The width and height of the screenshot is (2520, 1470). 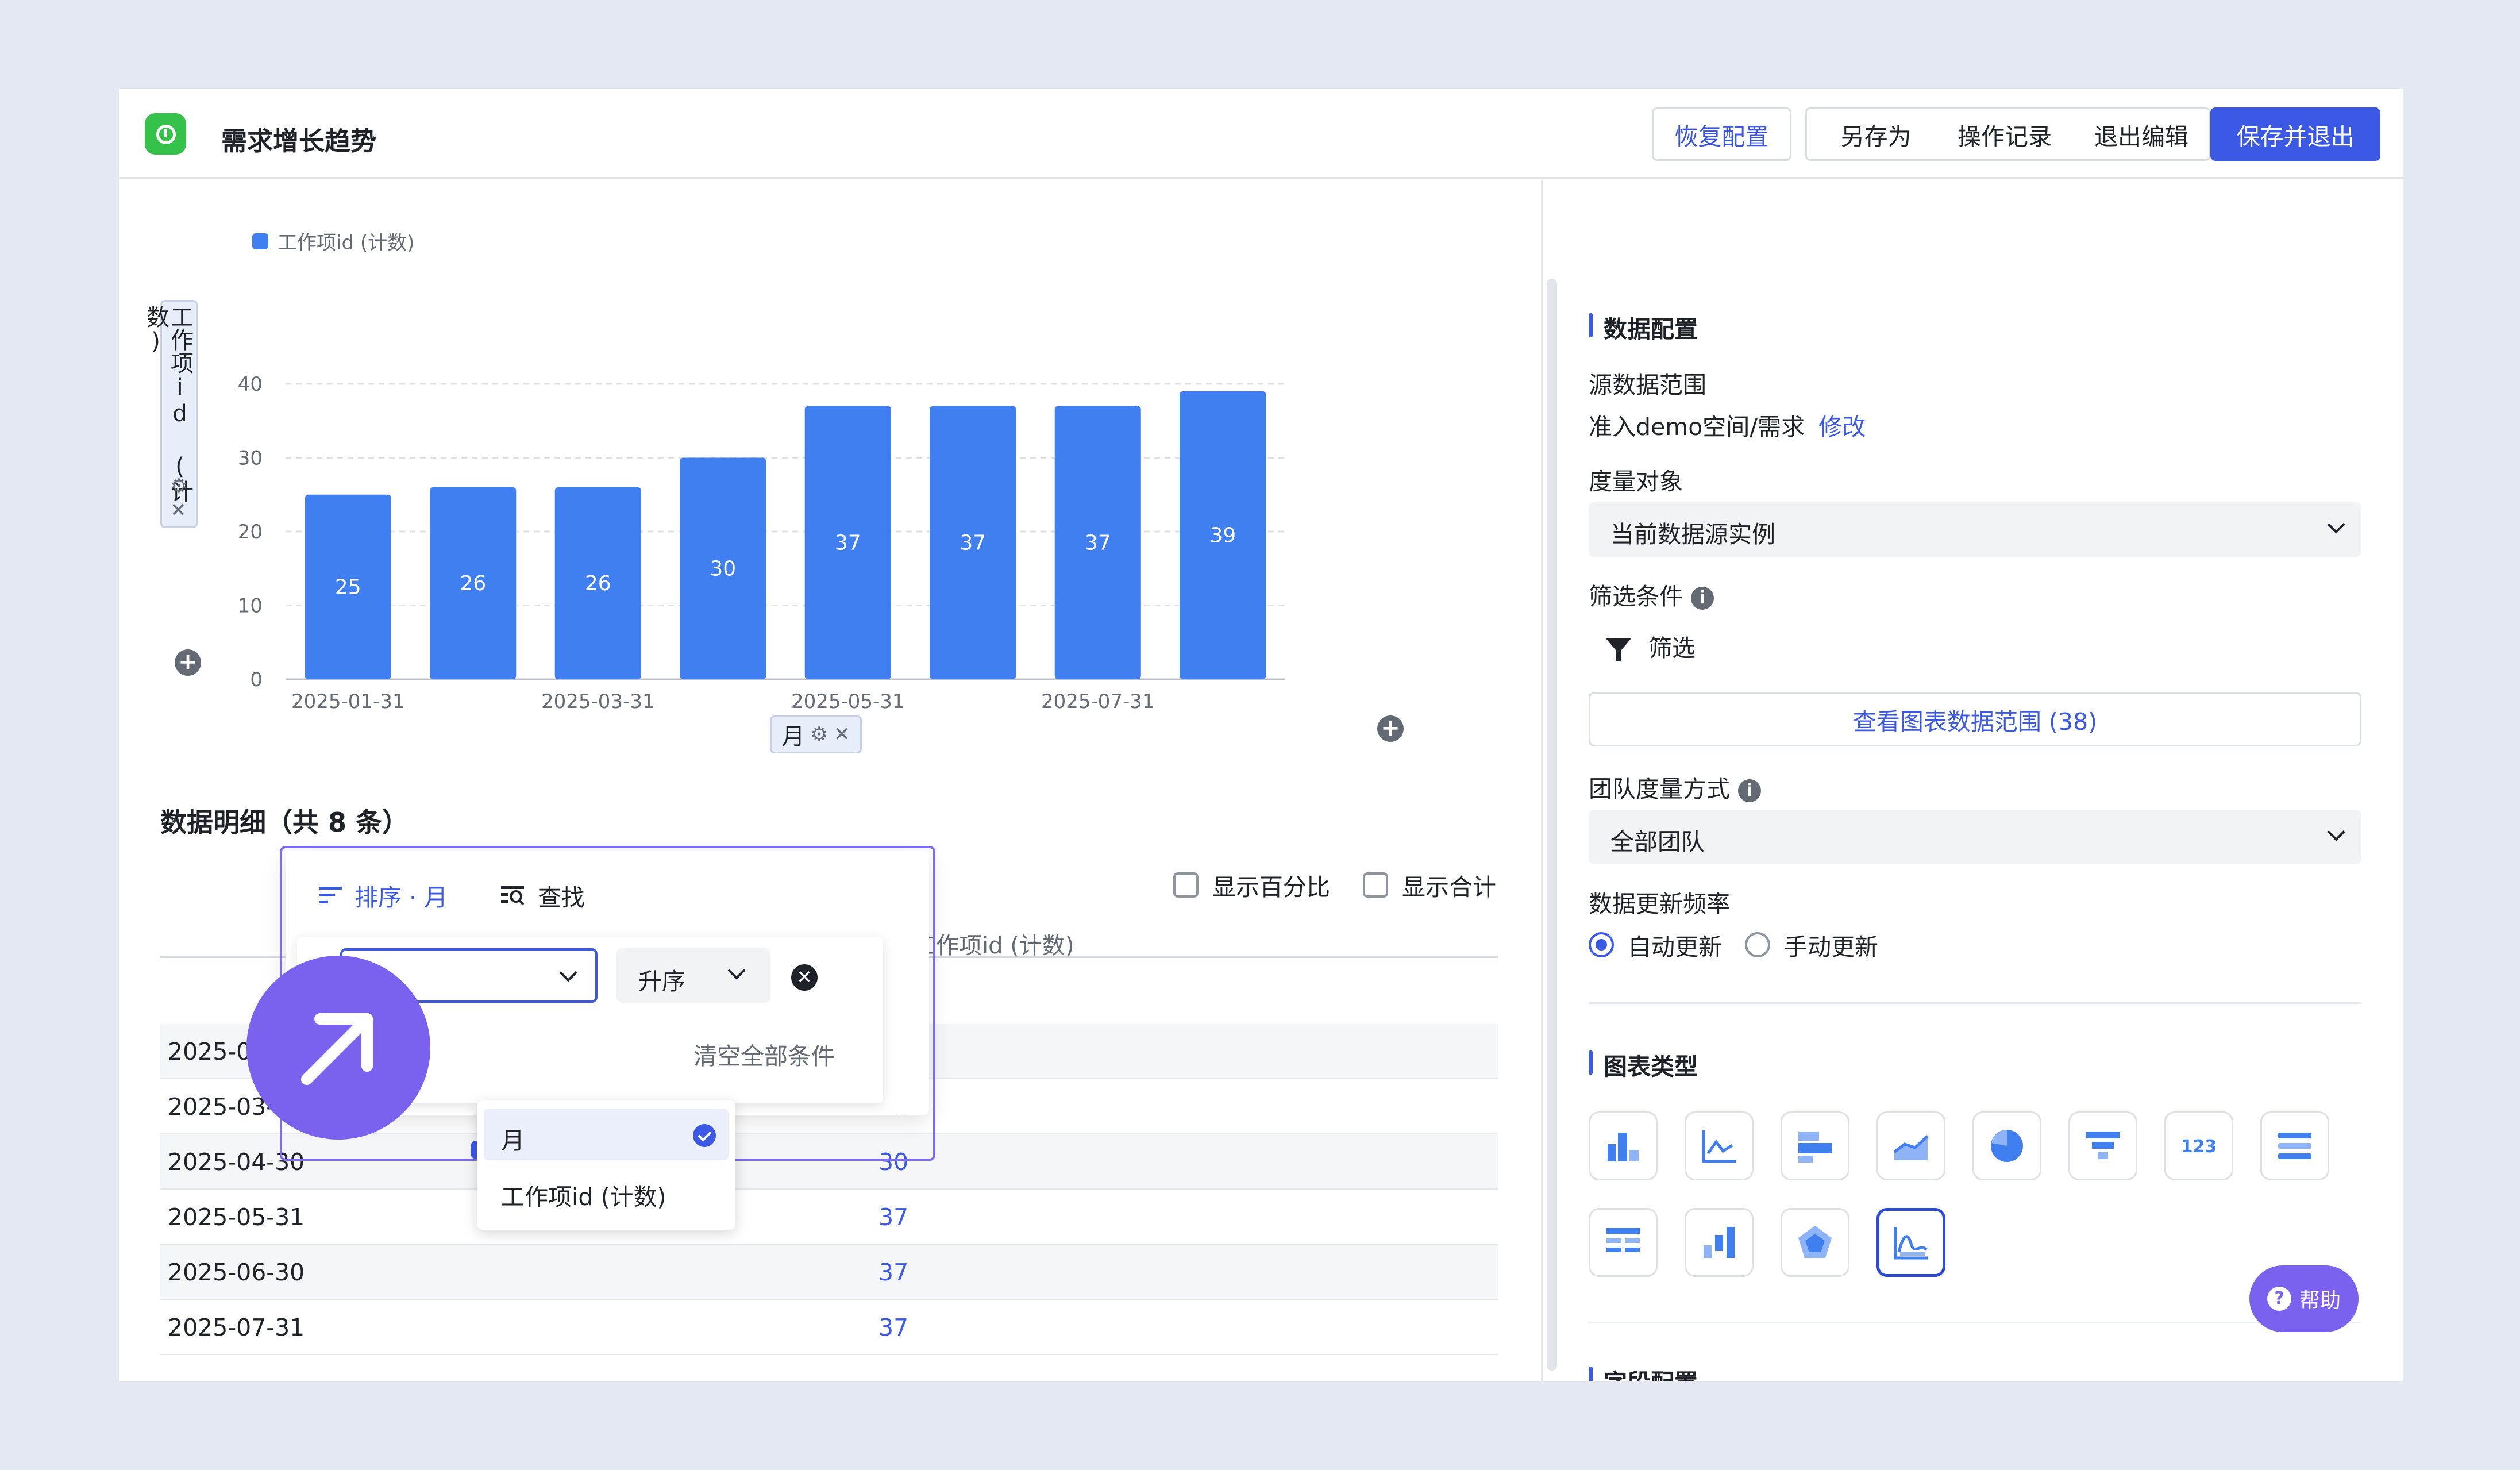 I want to click on dropdown-option-month: 月, so click(x=606, y=1134).